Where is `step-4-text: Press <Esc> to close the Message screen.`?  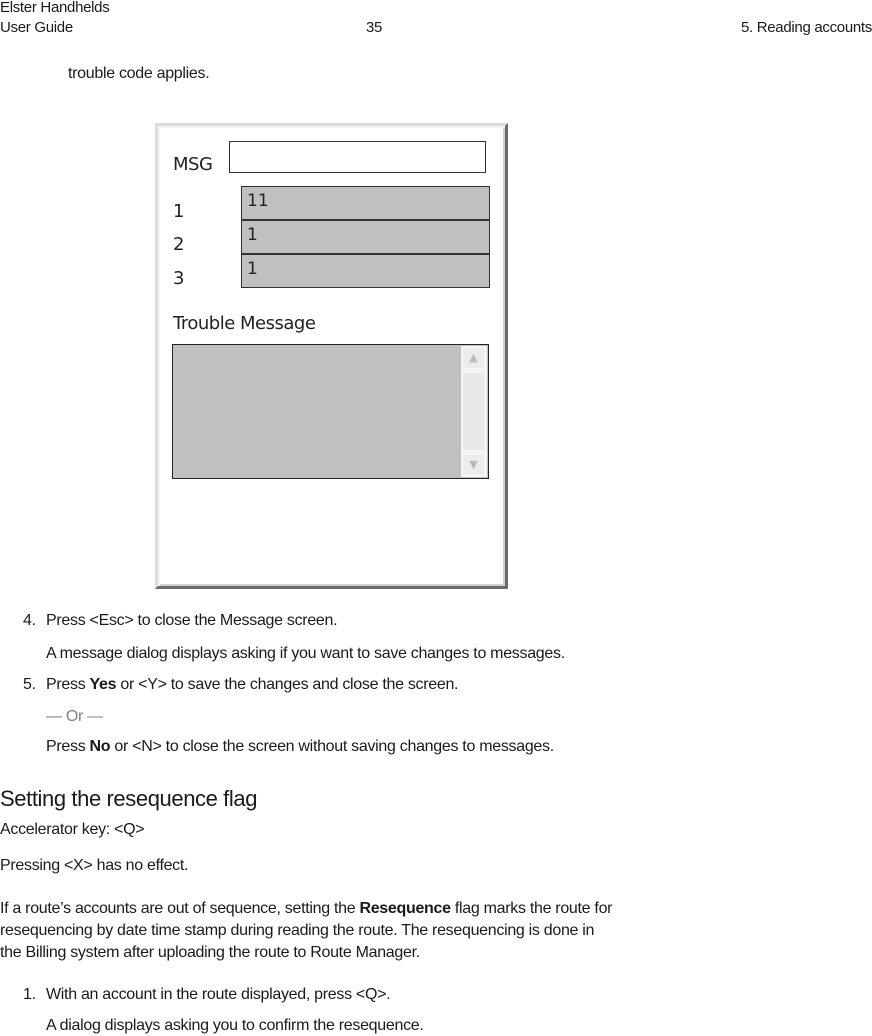
step-4-text: Press <Esc> to close the Message screen. is located at coordinates (192, 620).